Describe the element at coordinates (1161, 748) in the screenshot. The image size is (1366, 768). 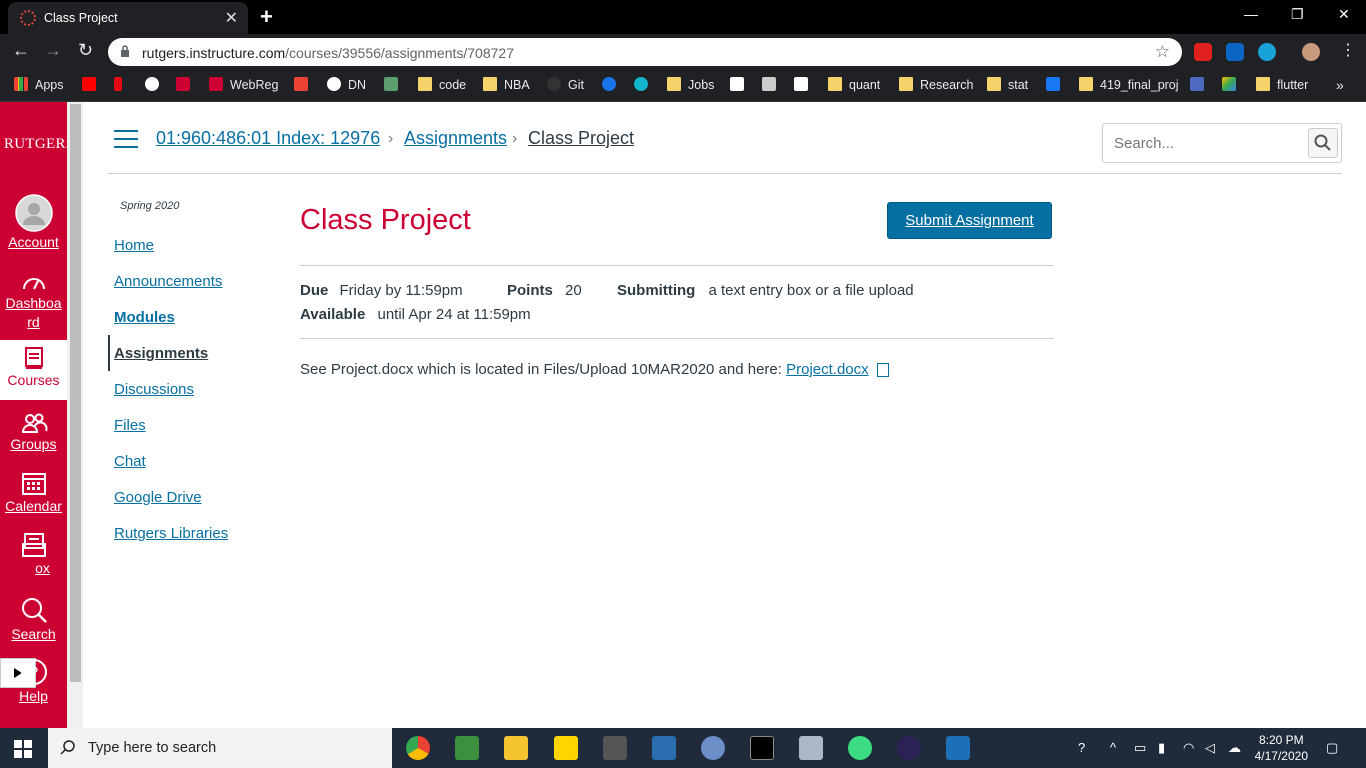
I see `battery-icon: ▮` at that location.